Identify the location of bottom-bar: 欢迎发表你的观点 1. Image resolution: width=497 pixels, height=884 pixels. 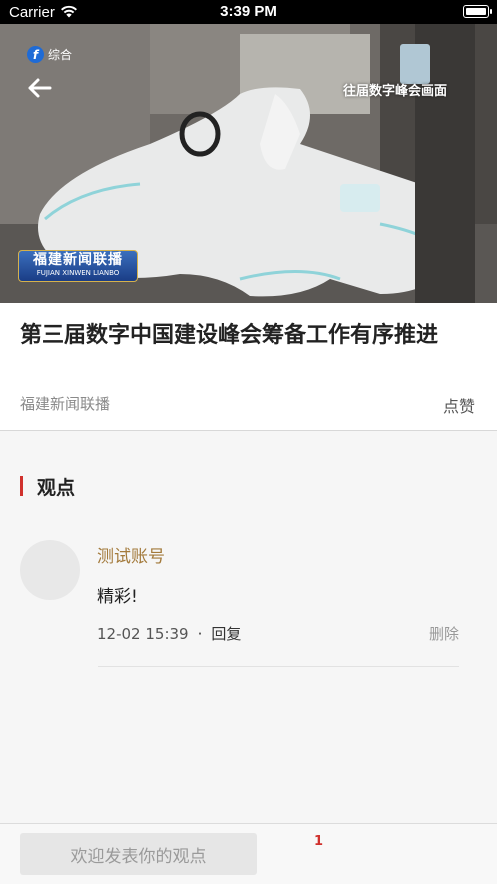
(248, 853).